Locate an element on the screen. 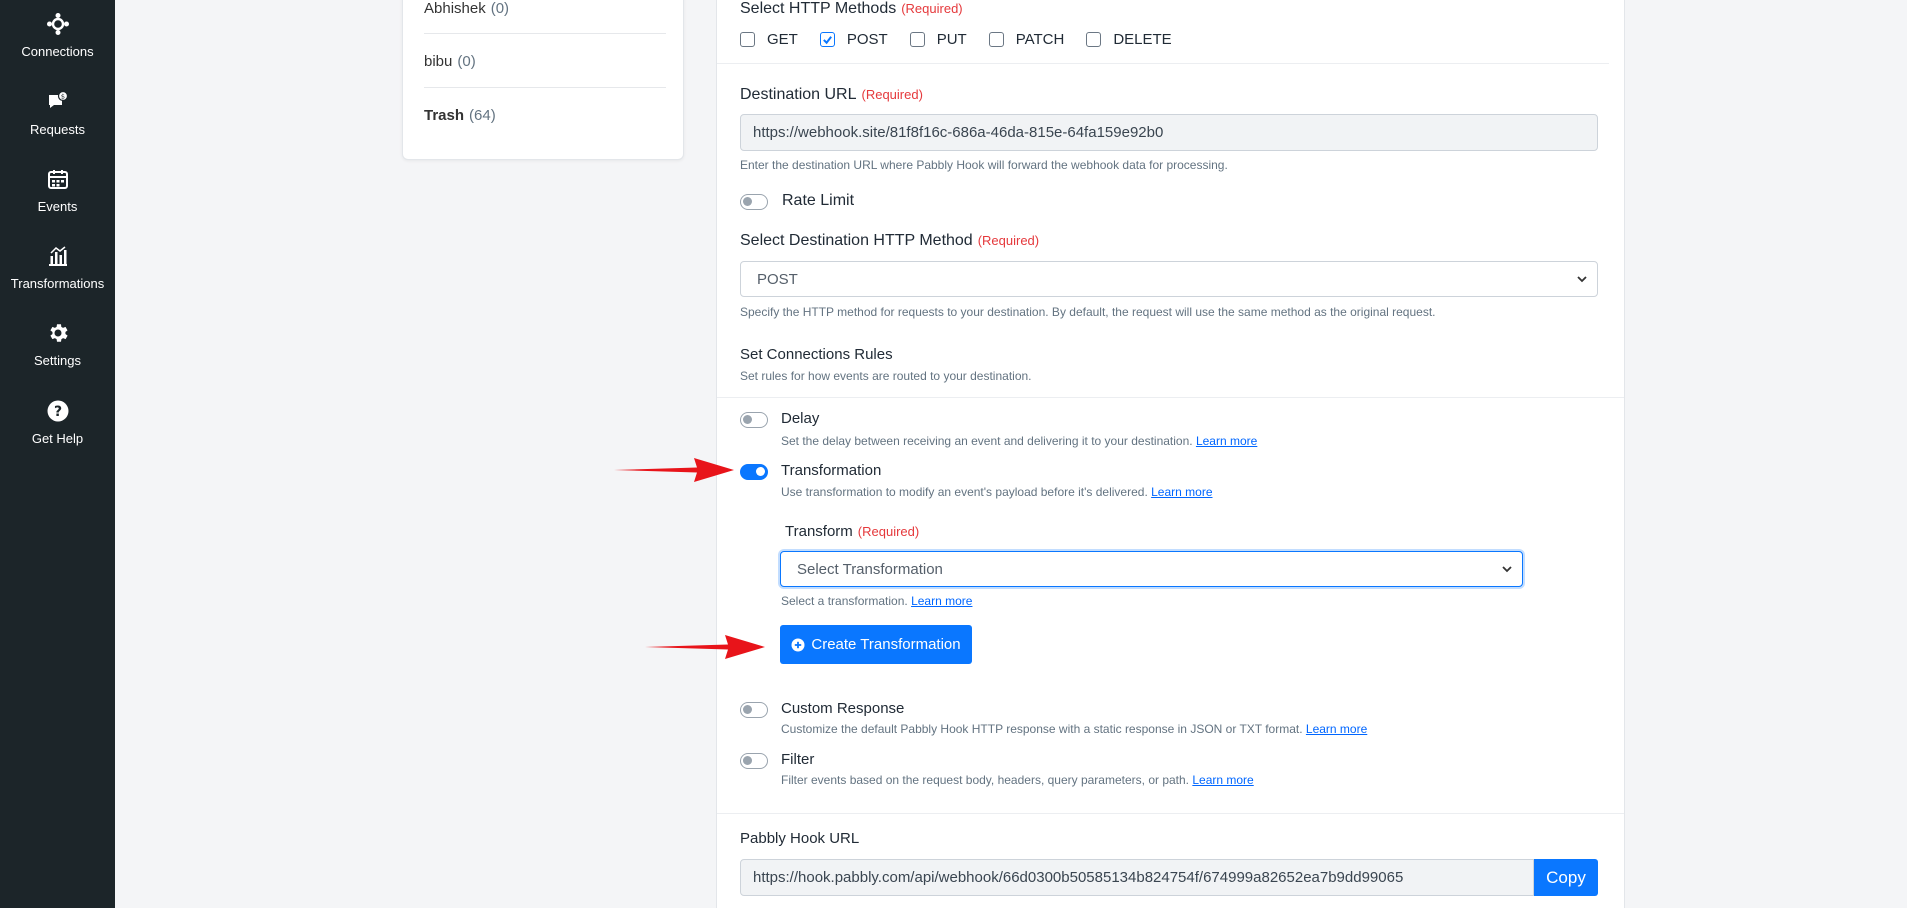 Image resolution: width=1907 pixels, height=908 pixels. folder-name: Abhishek is located at coordinates (455, 8).